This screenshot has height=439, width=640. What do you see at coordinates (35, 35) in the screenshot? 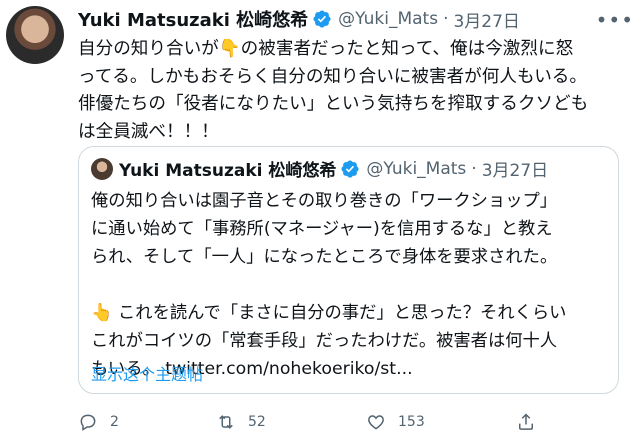
I see `tweet-avatar` at bounding box center [35, 35].